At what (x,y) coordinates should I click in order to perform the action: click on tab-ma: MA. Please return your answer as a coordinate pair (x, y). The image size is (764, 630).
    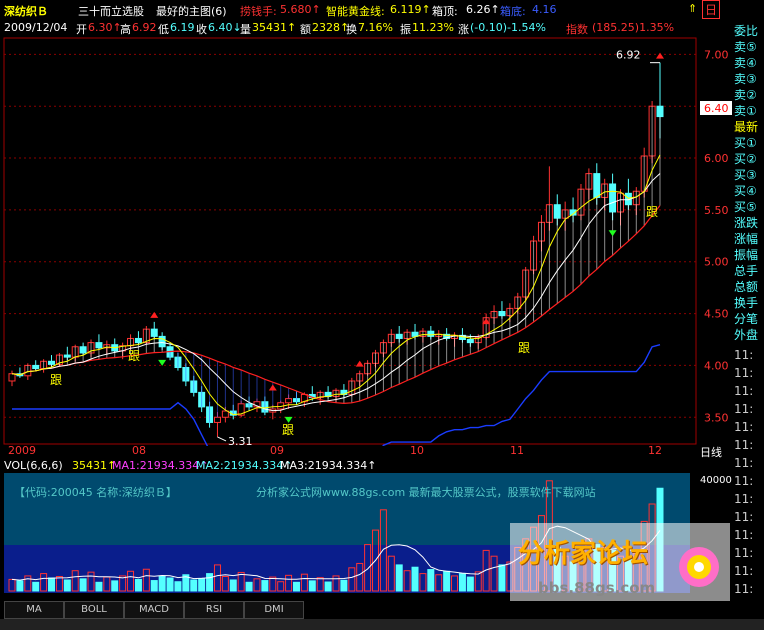
    Looking at the image, I should click on (34, 610).